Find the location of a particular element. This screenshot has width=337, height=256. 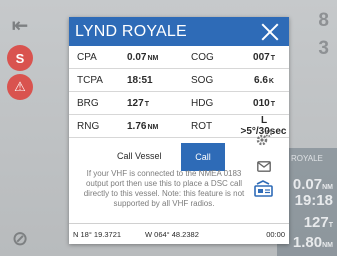

call-button: Call is located at coordinates (203, 157).